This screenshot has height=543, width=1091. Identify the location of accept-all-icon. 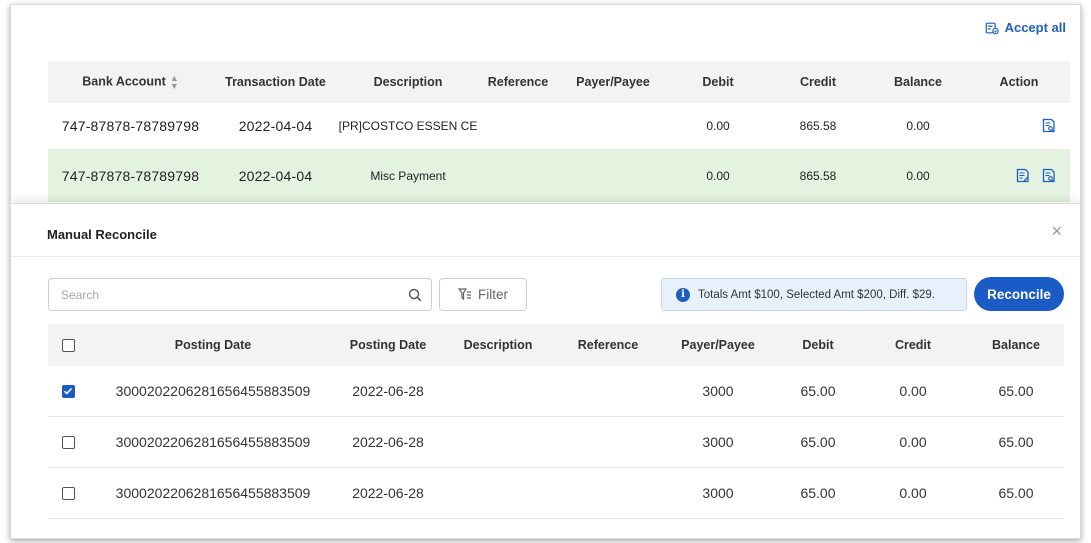
(992, 28).